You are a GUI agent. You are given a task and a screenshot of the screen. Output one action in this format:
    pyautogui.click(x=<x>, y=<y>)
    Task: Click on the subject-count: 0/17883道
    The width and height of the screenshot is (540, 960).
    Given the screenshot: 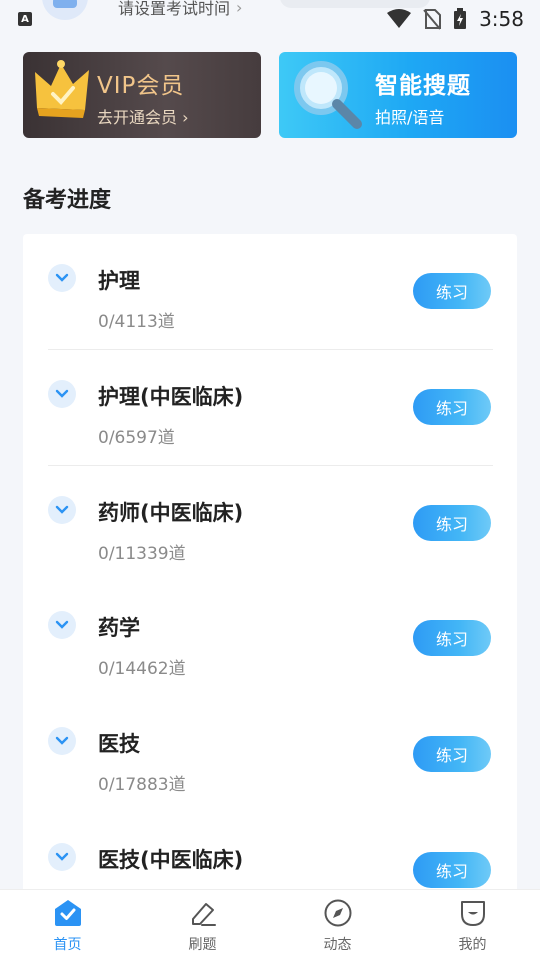 What is the action you would take?
    pyautogui.click(x=142, y=785)
    